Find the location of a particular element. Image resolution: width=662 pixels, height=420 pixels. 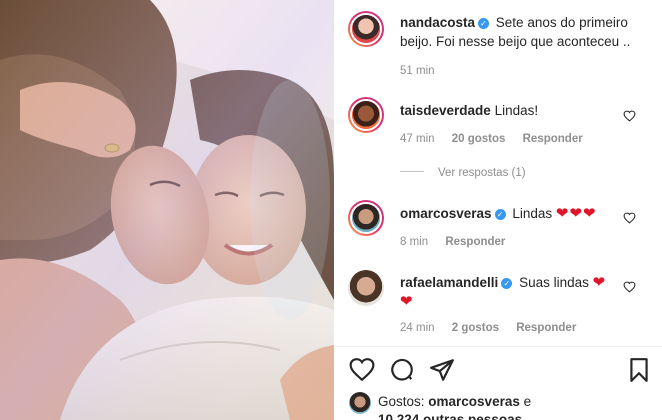

replies-divider is located at coordinates (412, 171).